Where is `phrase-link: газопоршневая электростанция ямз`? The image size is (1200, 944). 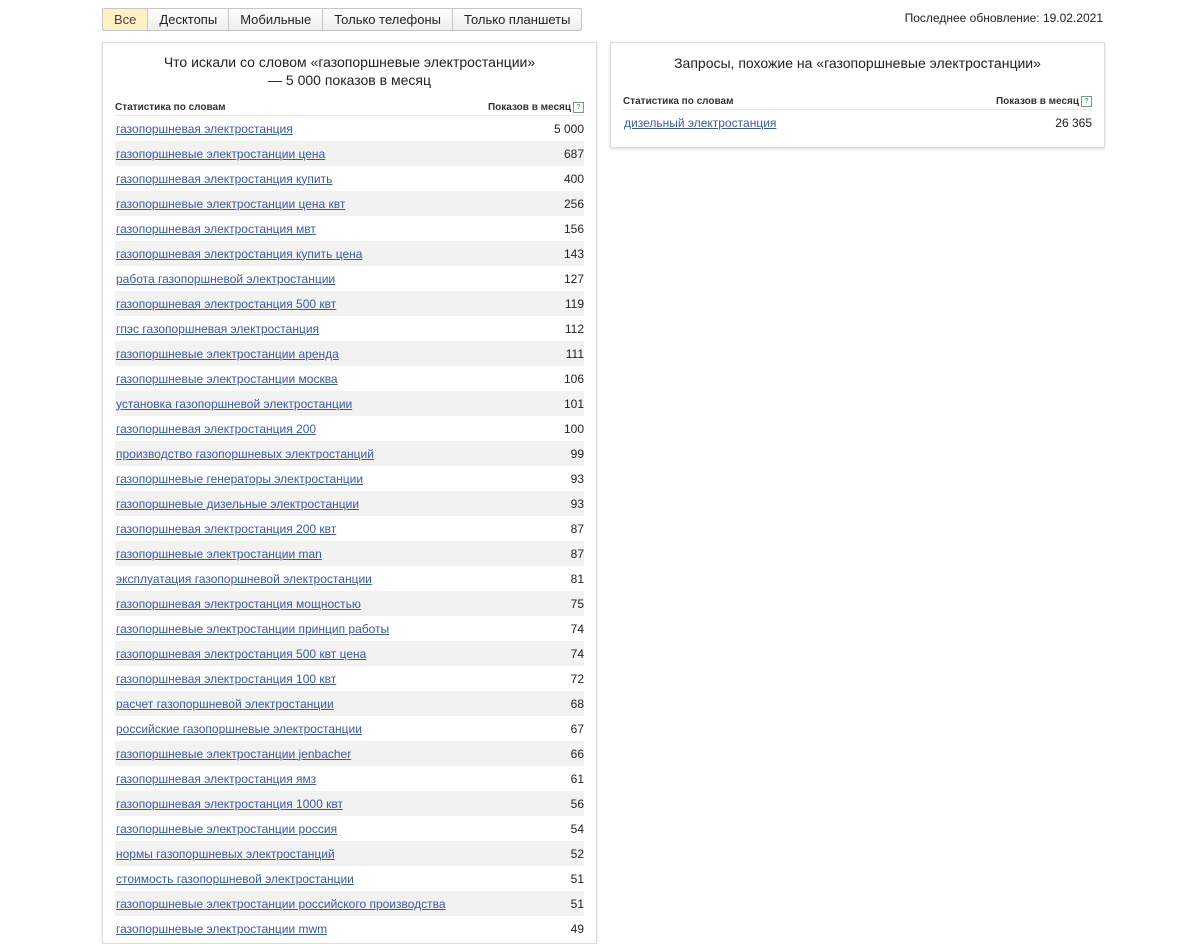
phrase-link: газопоршневая электростанция ямз is located at coordinates (215, 779).